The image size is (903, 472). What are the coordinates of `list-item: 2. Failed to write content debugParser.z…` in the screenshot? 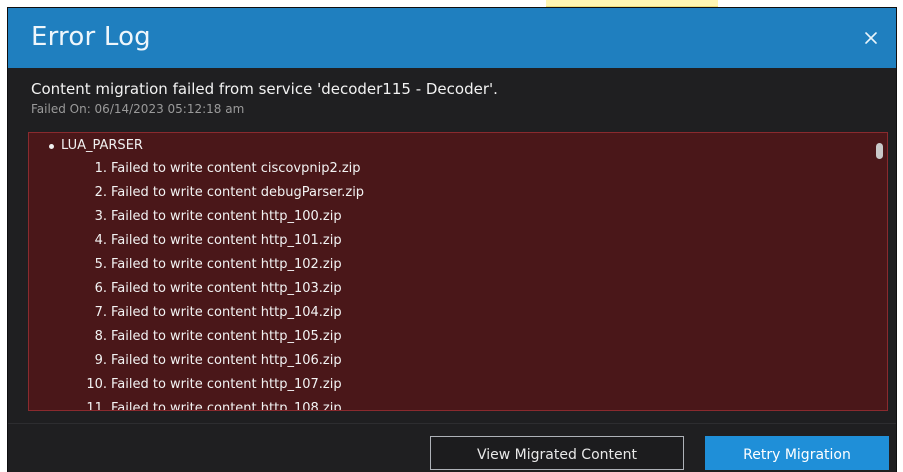 It's located at (439, 196).